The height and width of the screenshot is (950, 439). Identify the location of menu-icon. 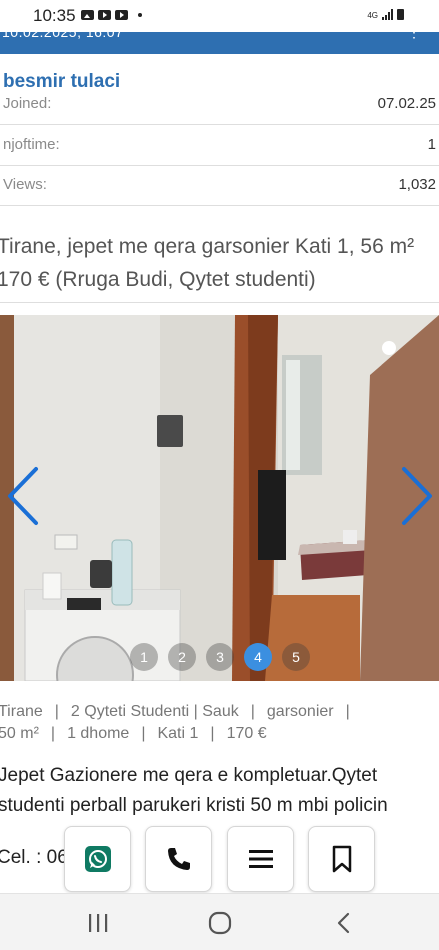
(260, 859).